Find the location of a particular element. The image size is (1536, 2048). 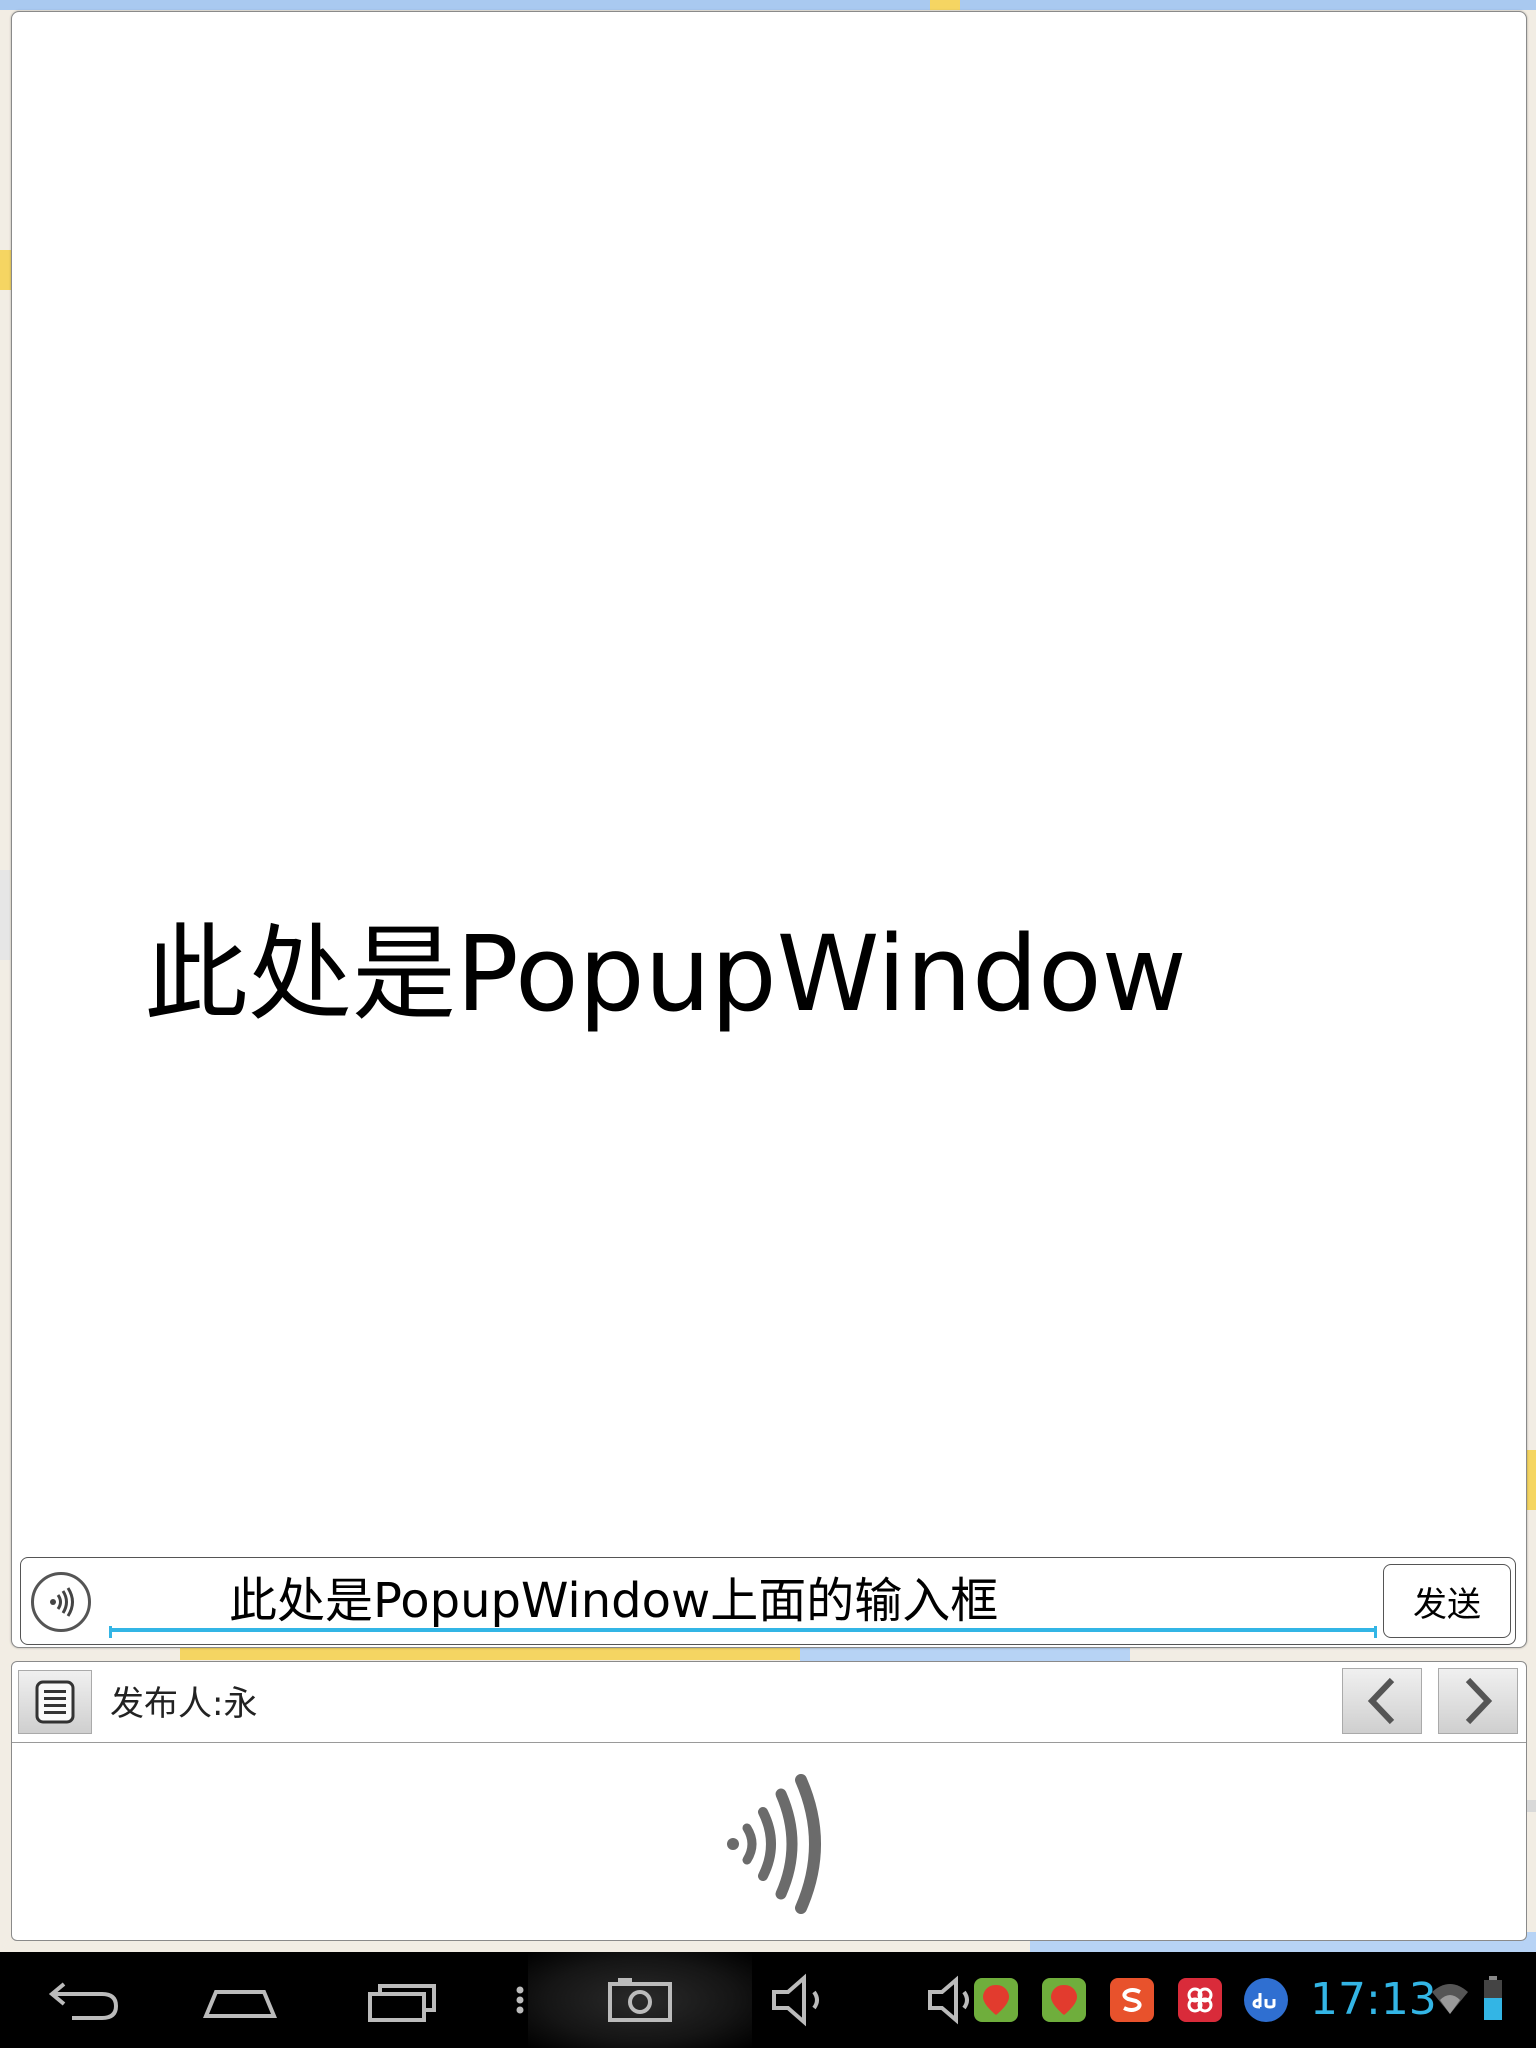

clock: 17:13 is located at coordinates (1373, 1999).